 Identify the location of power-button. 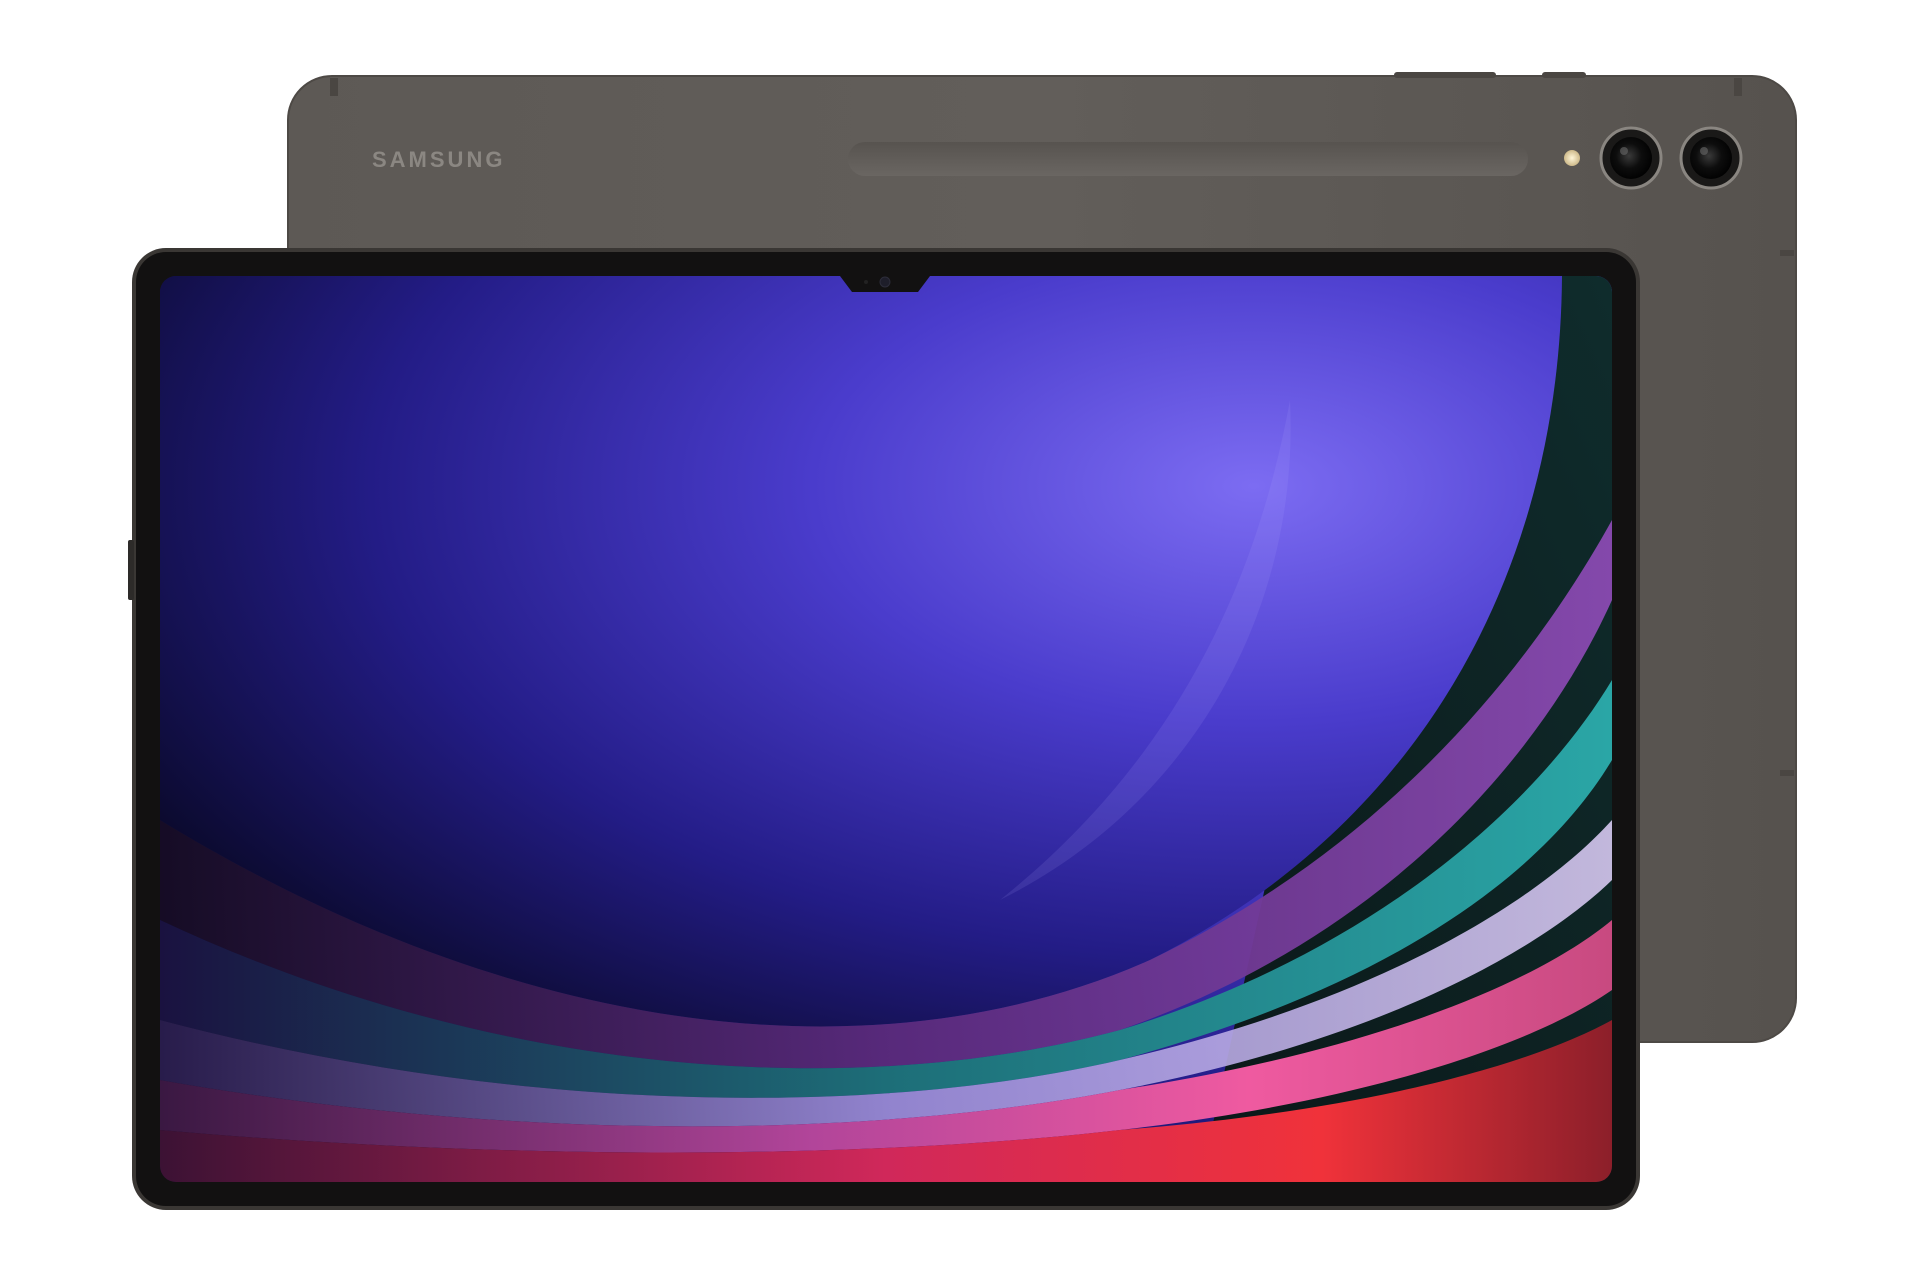
(1564, 75).